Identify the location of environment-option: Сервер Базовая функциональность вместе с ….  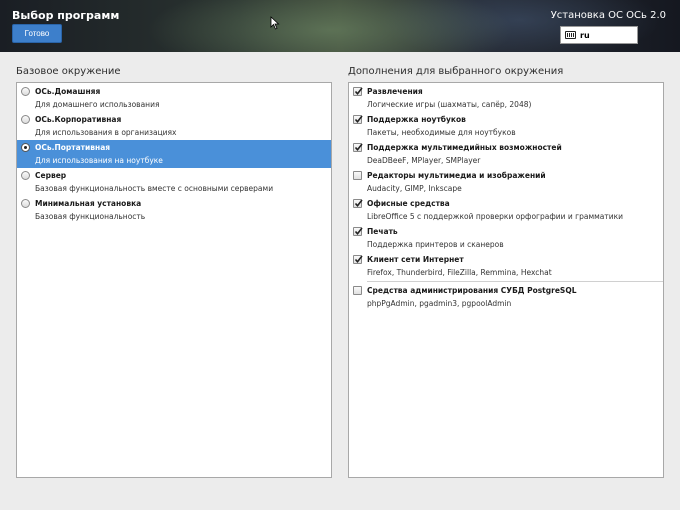
(174, 182).